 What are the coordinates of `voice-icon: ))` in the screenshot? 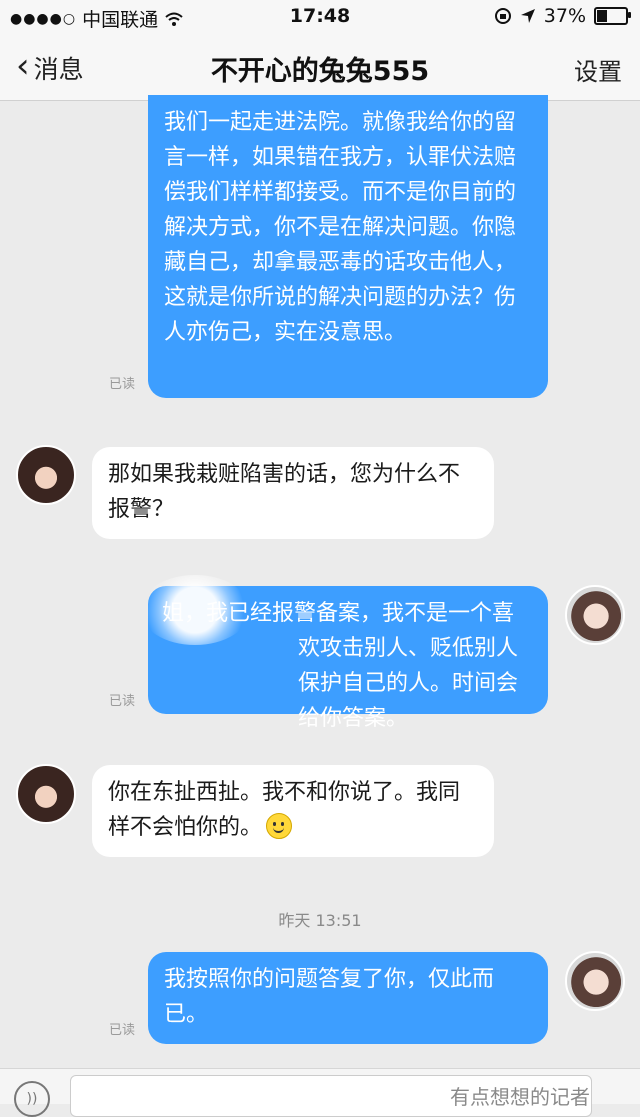 It's located at (32, 1099).